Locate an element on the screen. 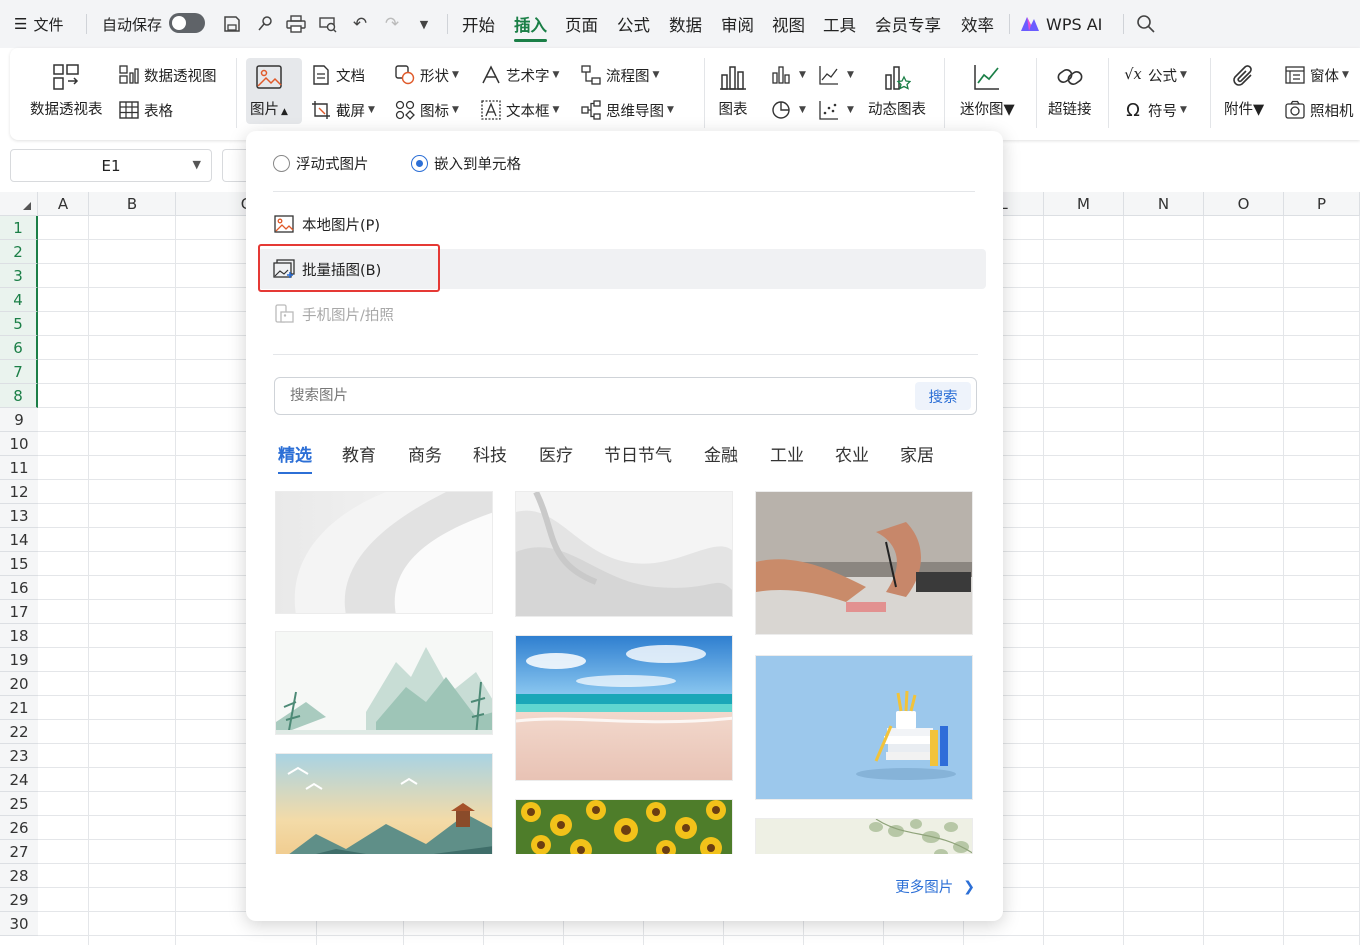 The image size is (1360, 945). tab-review: 审阅 is located at coordinates (737, 24).